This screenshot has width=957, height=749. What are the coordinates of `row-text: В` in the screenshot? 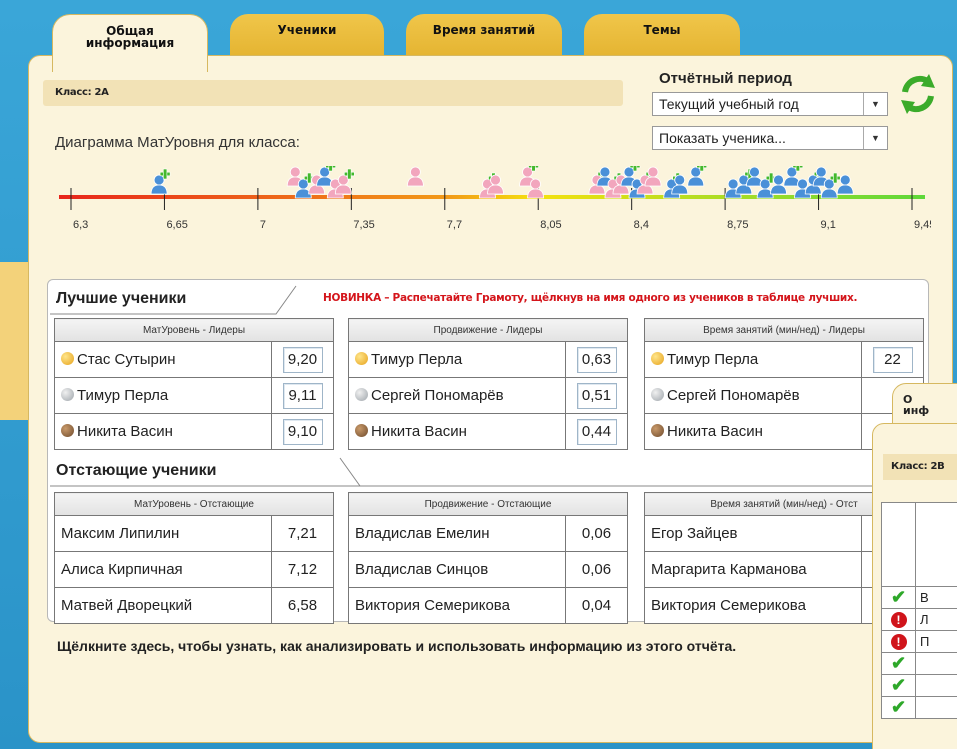 It's located at (936, 597).